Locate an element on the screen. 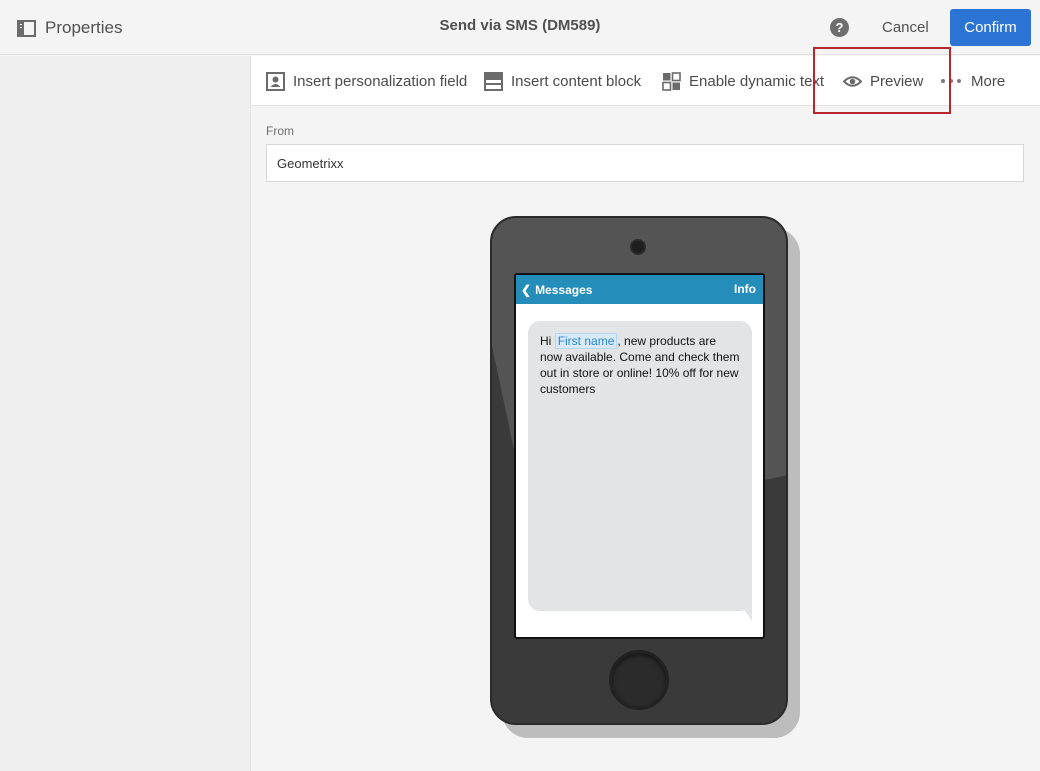 Image resolution: width=1040 pixels, height=771 pixels. info-button: Info is located at coordinates (745, 289).